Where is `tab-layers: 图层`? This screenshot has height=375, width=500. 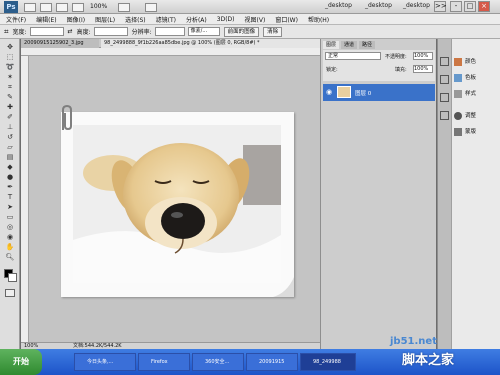
tab-layers: 图层 is located at coordinates (331, 45).